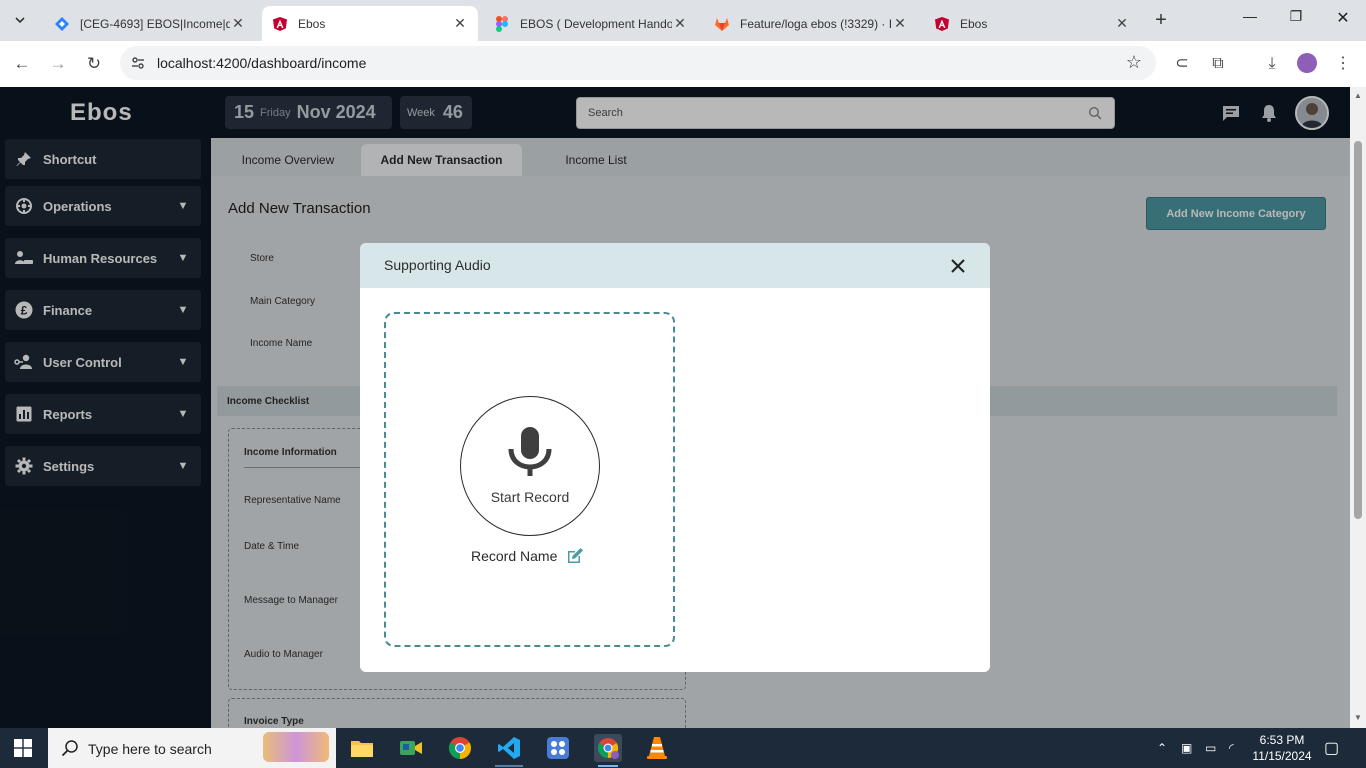 The width and height of the screenshot is (1366, 768). Describe the element at coordinates (530, 451) in the screenshot. I see `microphone-icon` at that location.